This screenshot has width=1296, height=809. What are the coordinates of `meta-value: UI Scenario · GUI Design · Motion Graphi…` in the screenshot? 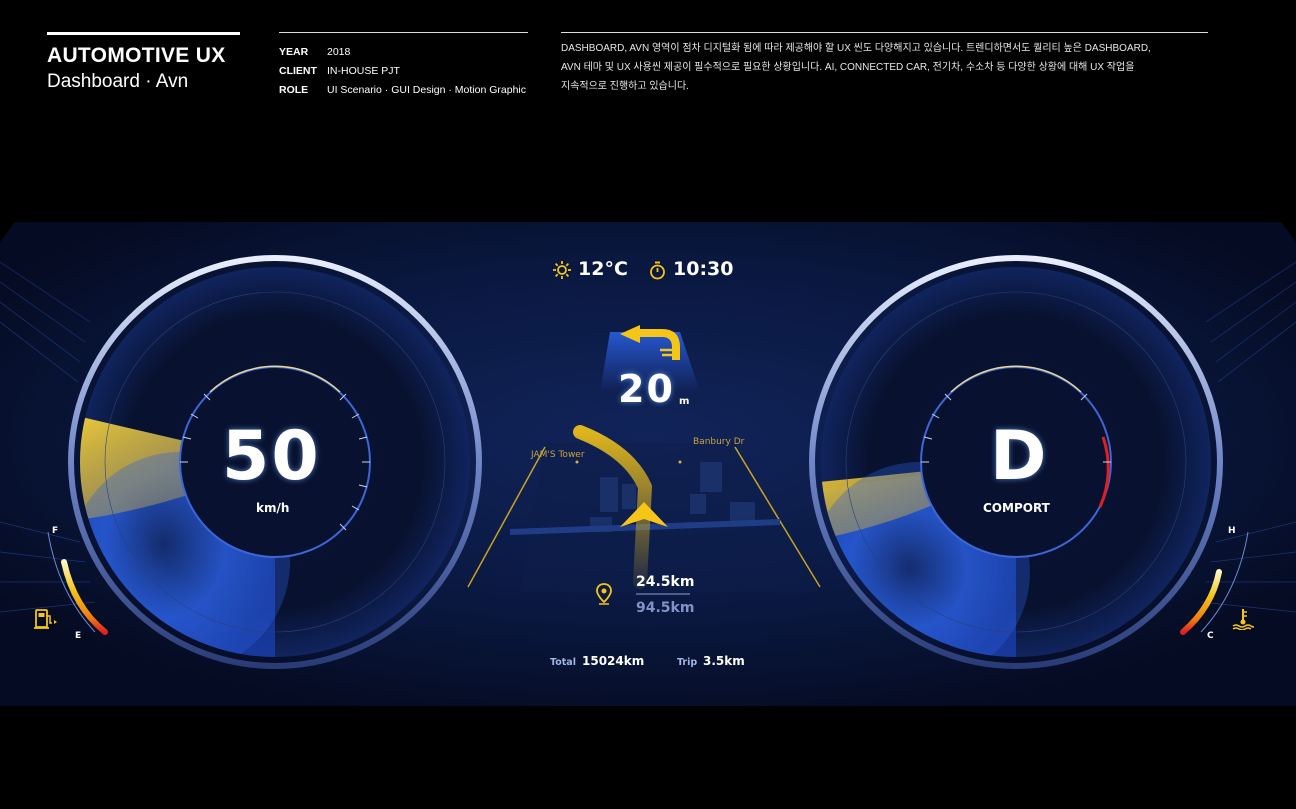 It's located at (426, 89).